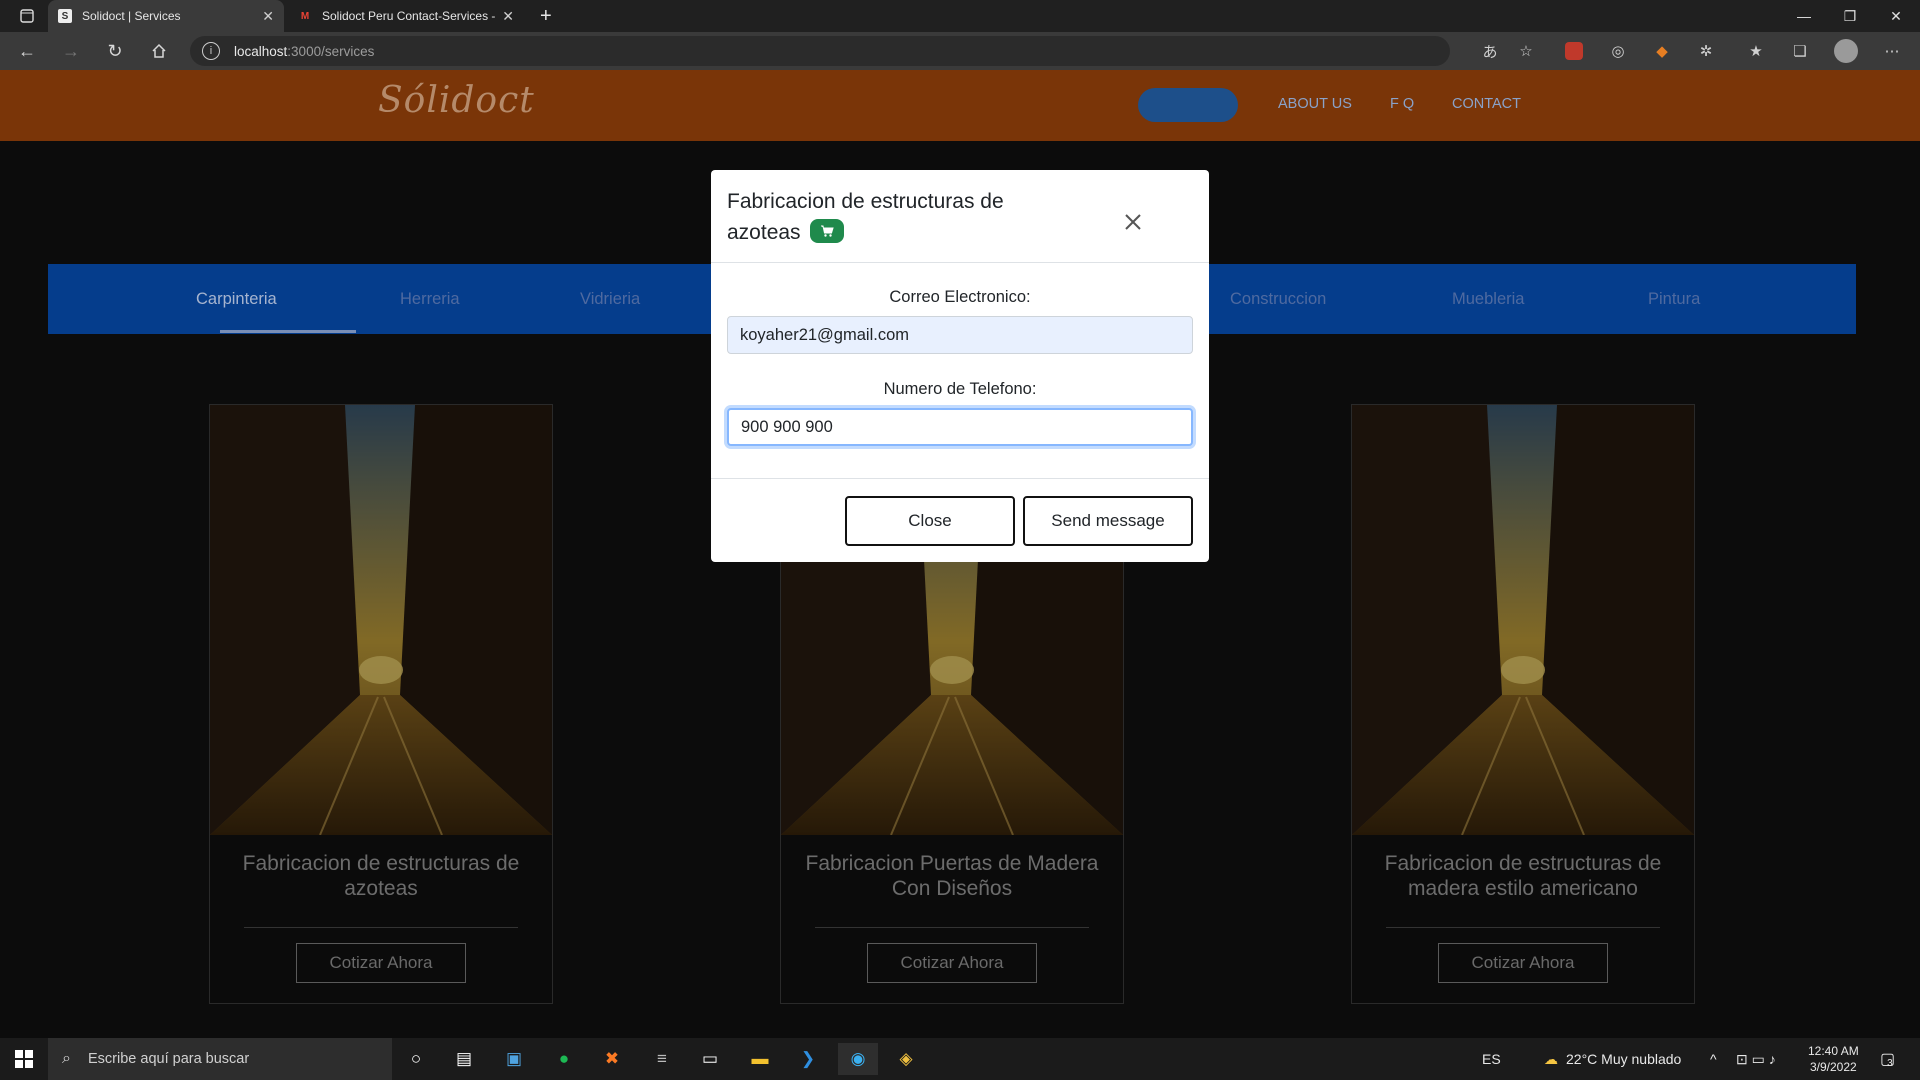 The image size is (1920, 1080). I want to click on clock-time: 12:40 AM, so click(1833, 1051).